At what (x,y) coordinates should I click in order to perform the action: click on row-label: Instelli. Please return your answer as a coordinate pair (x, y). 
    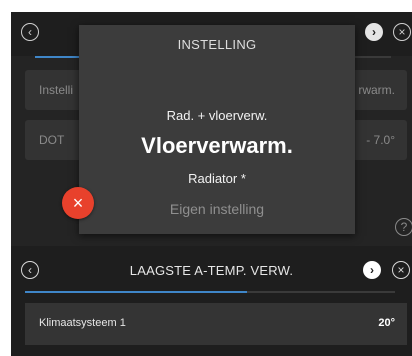
    Looking at the image, I should click on (56, 90).